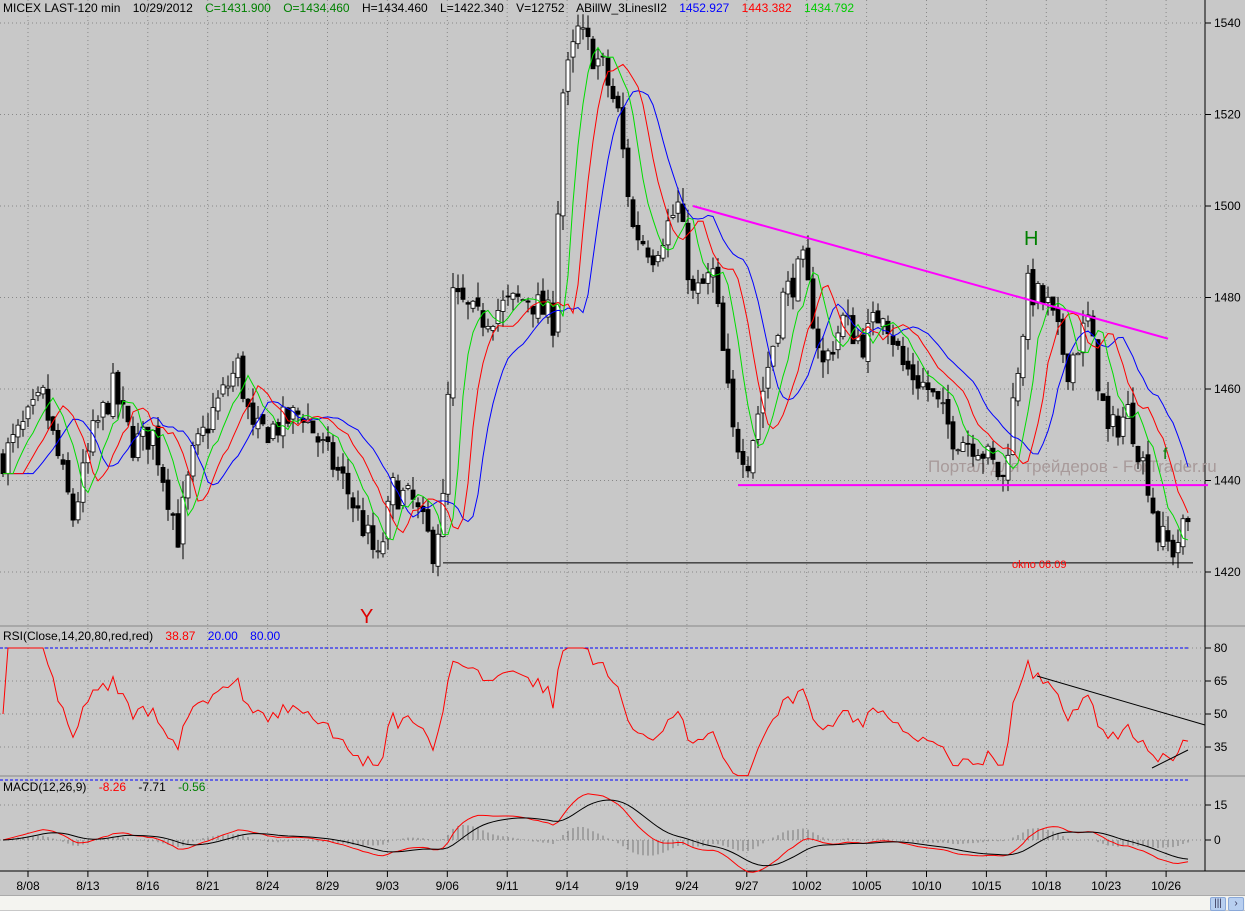 The height and width of the screenshot is (911, 1245). What do you see at coordinates (88, 886) in the screenshot?
I see `date-tick-label: 8/13` at bounding box center [88, 886].